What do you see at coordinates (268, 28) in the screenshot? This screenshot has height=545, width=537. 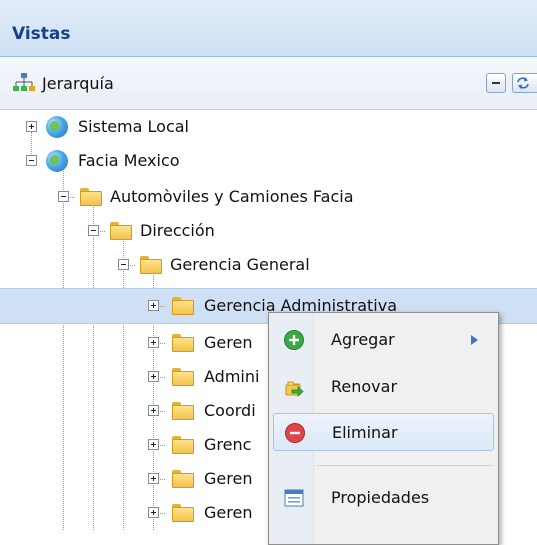 I see `panel-header: Vistas` at bounding box center [268, 28].